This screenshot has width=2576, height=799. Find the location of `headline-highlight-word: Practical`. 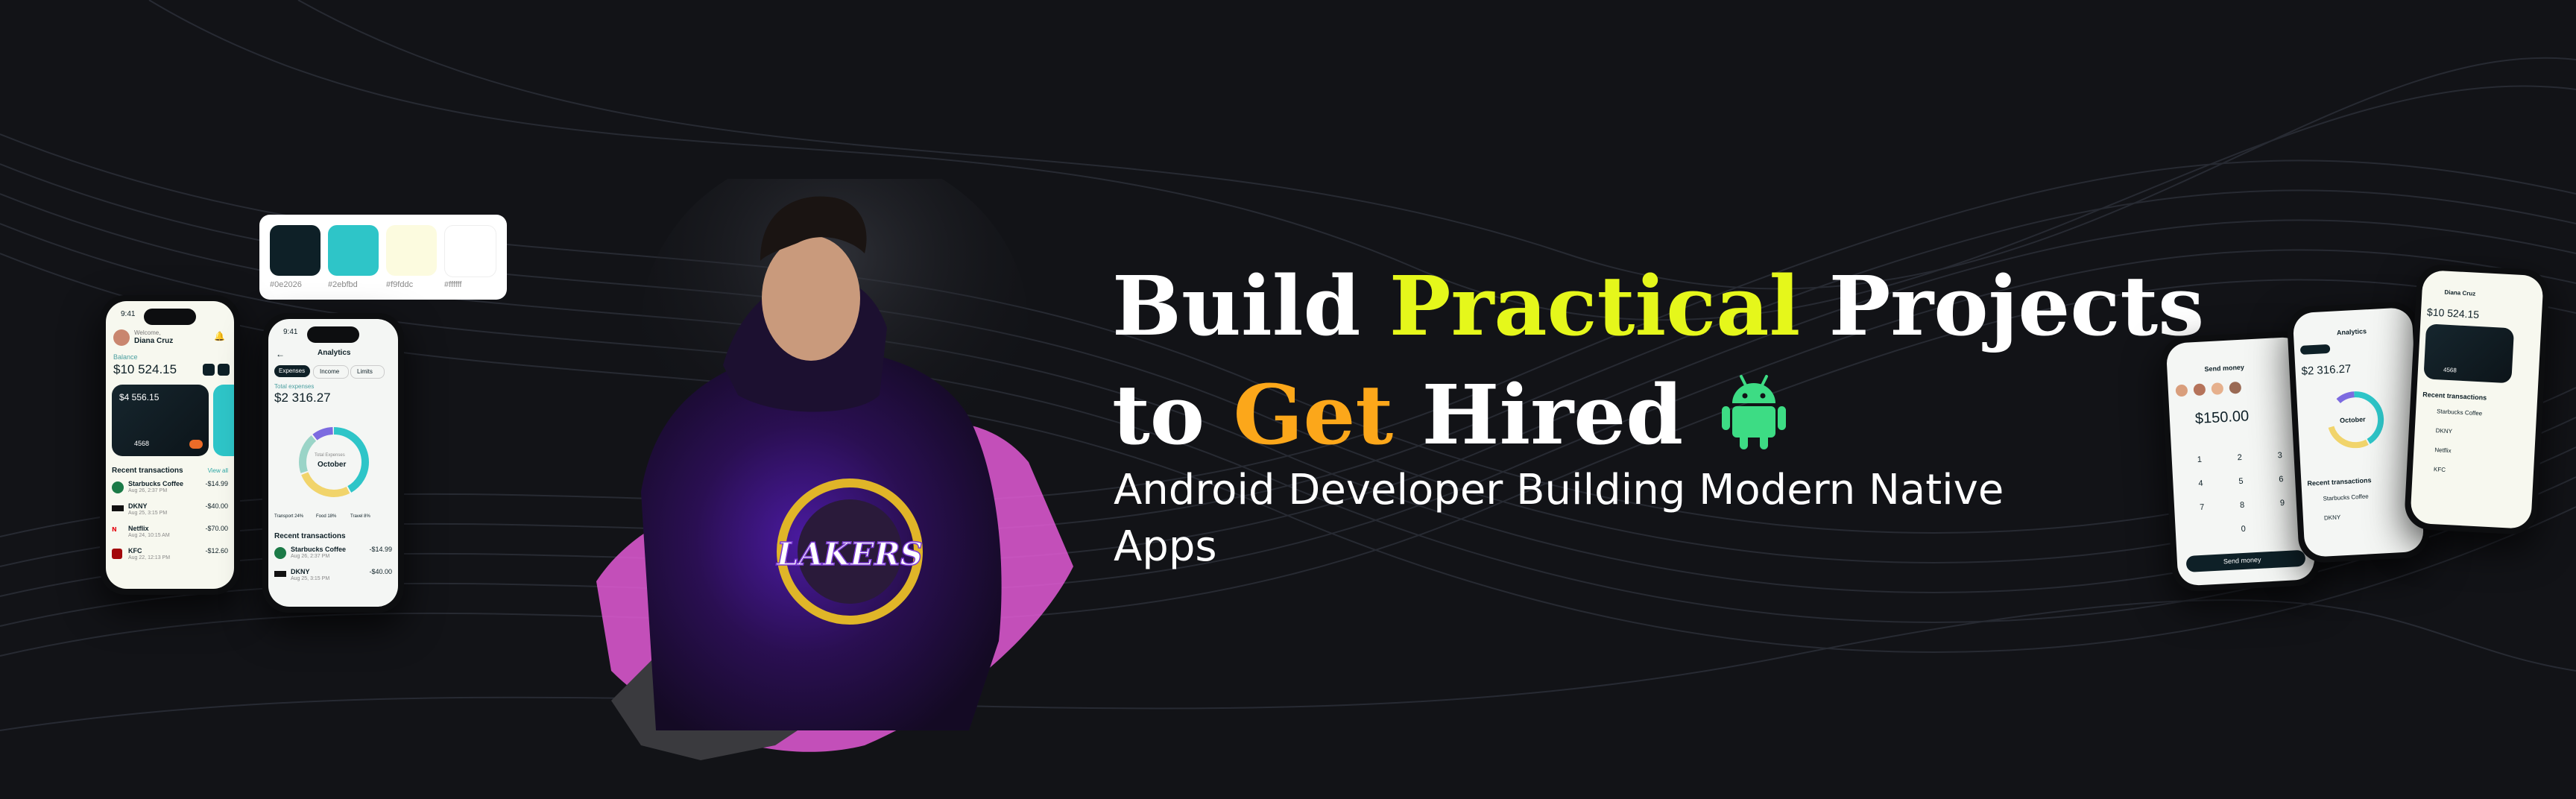

headline-highlight-word: Practical is located at coordinates (1595, 306).